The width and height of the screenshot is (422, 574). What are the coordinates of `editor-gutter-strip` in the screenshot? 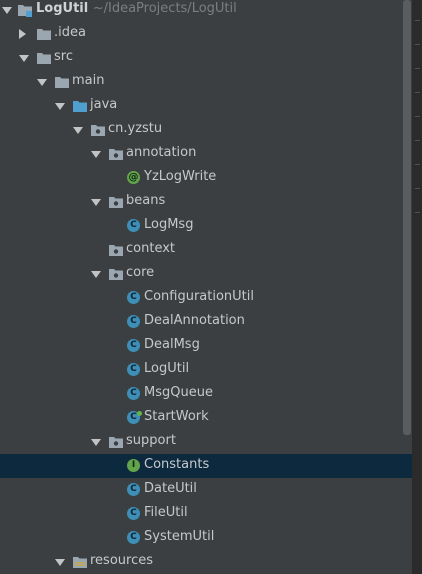 It's located at (417, 287).